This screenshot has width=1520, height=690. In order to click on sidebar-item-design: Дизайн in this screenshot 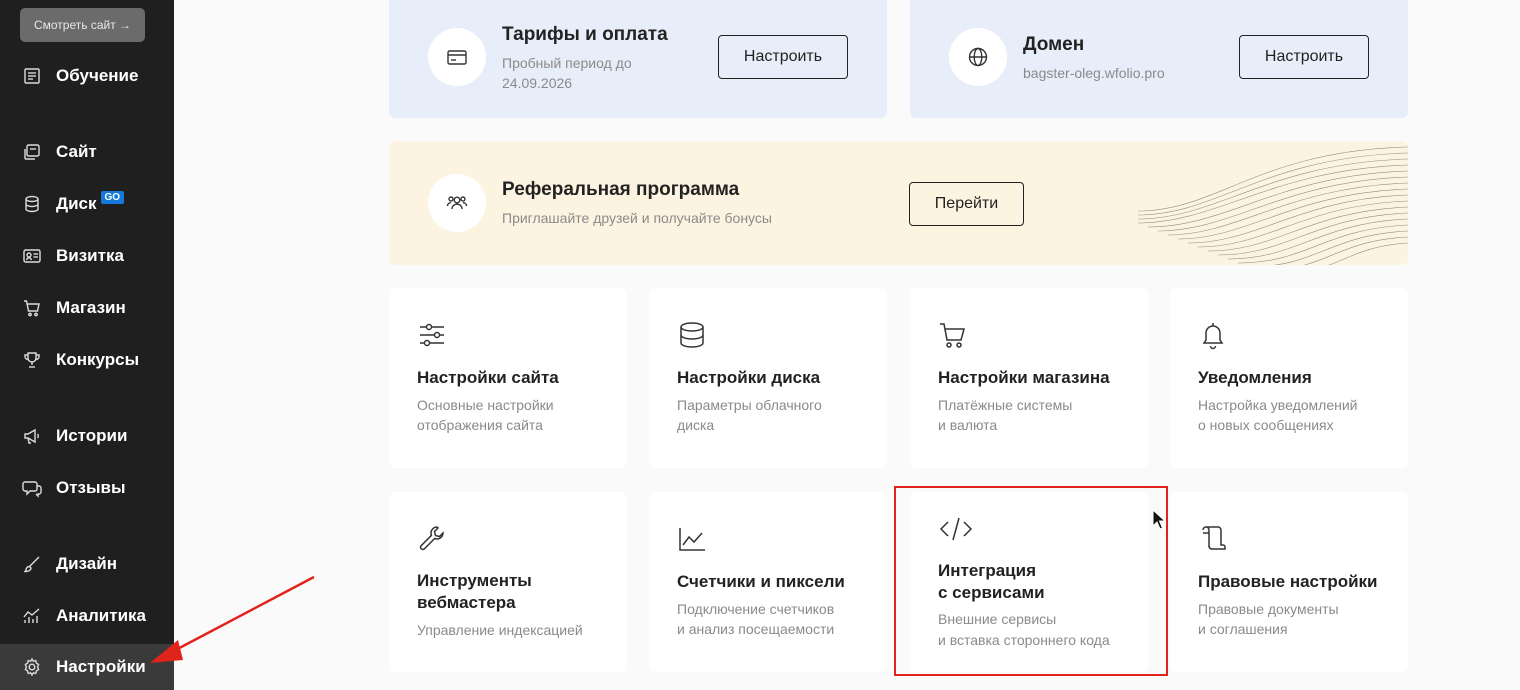, I will do `click(87, 564)`.